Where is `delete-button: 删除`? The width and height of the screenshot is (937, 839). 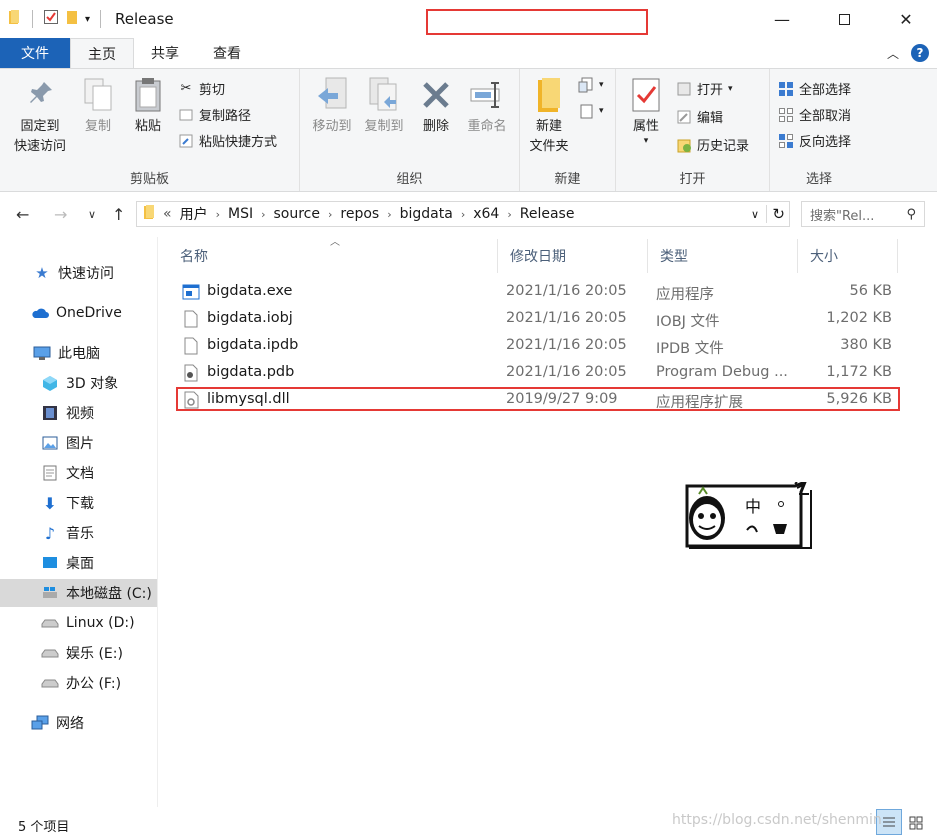 delete-button: 删除 is located at coordinates (436, 106).